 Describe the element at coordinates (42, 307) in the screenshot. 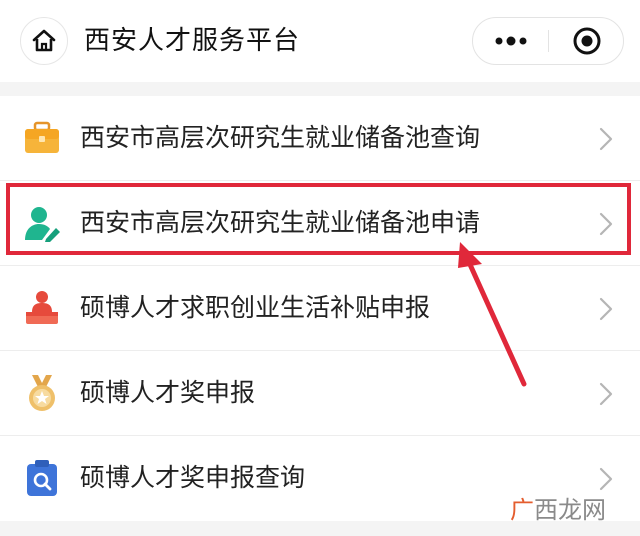

I see `speaker-podium-icon` at that location.